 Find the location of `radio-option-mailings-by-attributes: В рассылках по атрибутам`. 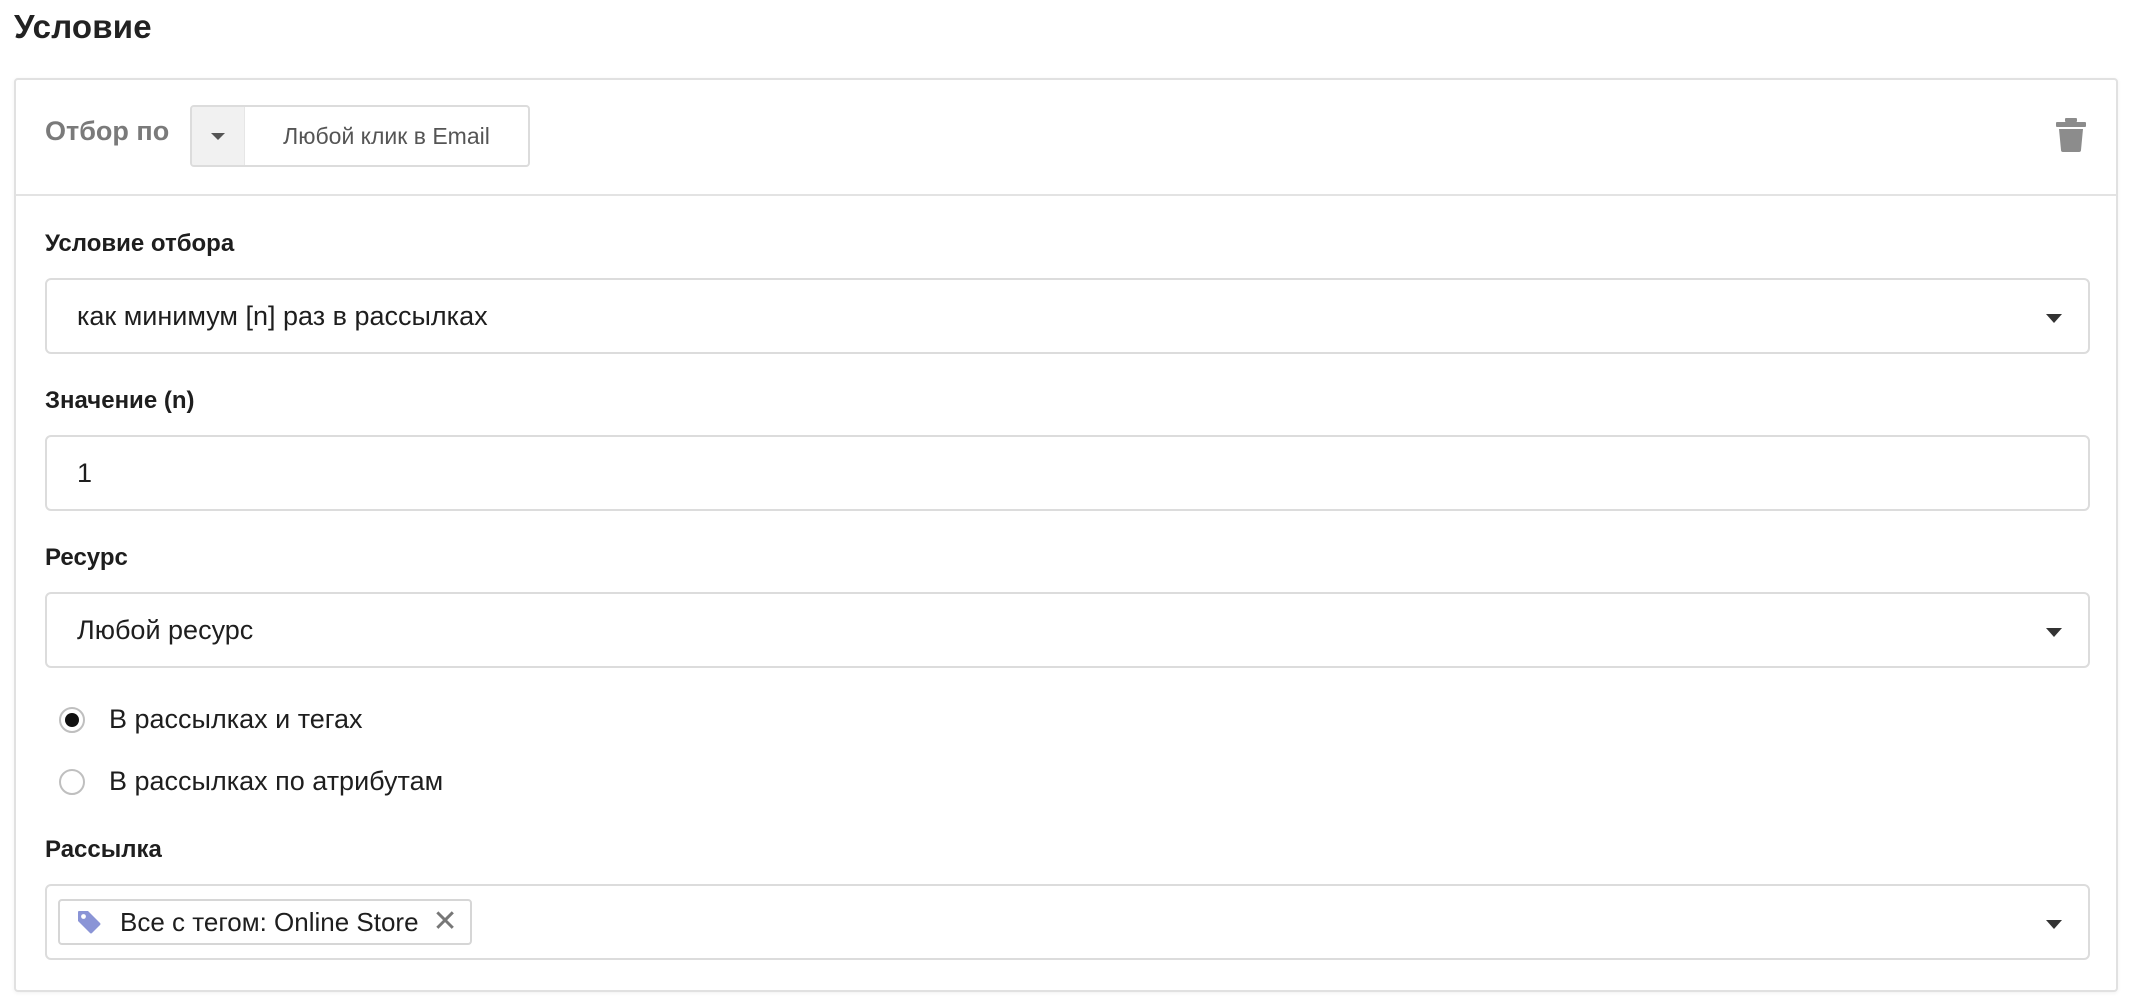

radio-option-mailings-by-attributes: В рассылках по атрибутам is located at coordinates (251, 781).